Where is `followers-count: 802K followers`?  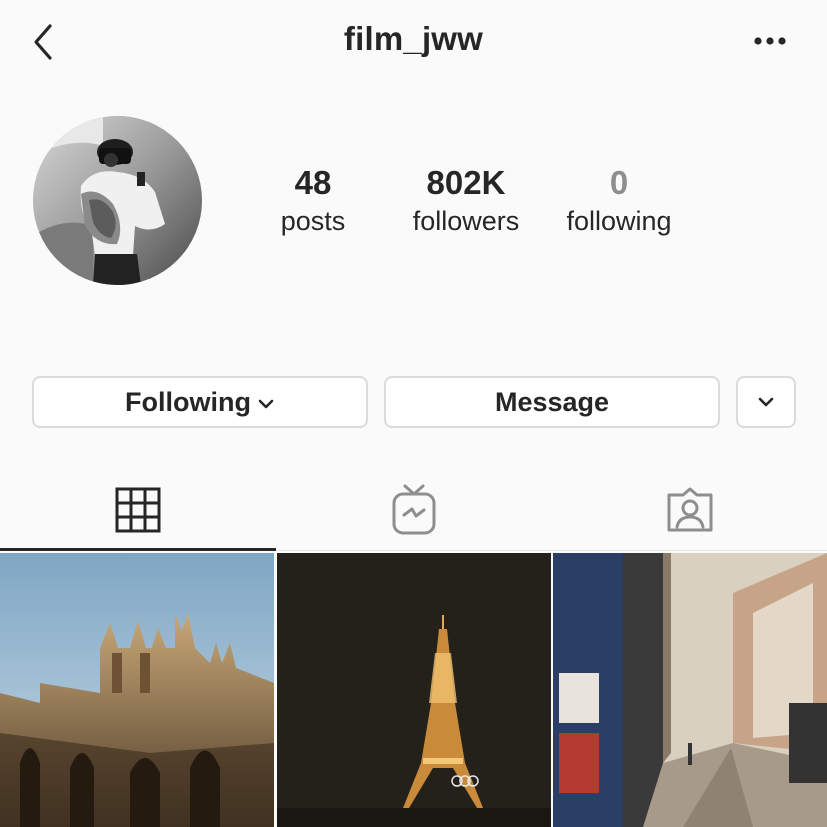 followers-count: 802K followers is located at coordinates (466, 201).